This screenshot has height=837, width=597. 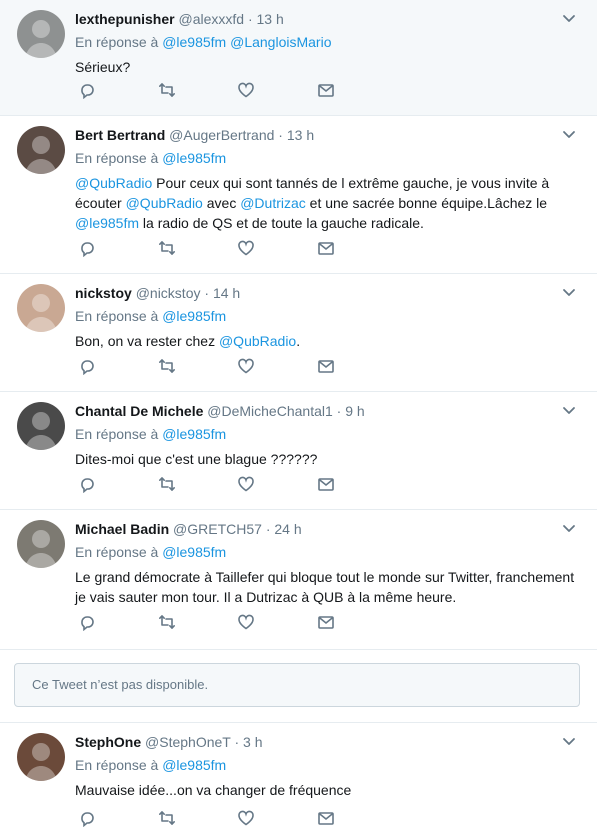 I want to click on author-handle: @StephOneT, so click(x=188, y=742).